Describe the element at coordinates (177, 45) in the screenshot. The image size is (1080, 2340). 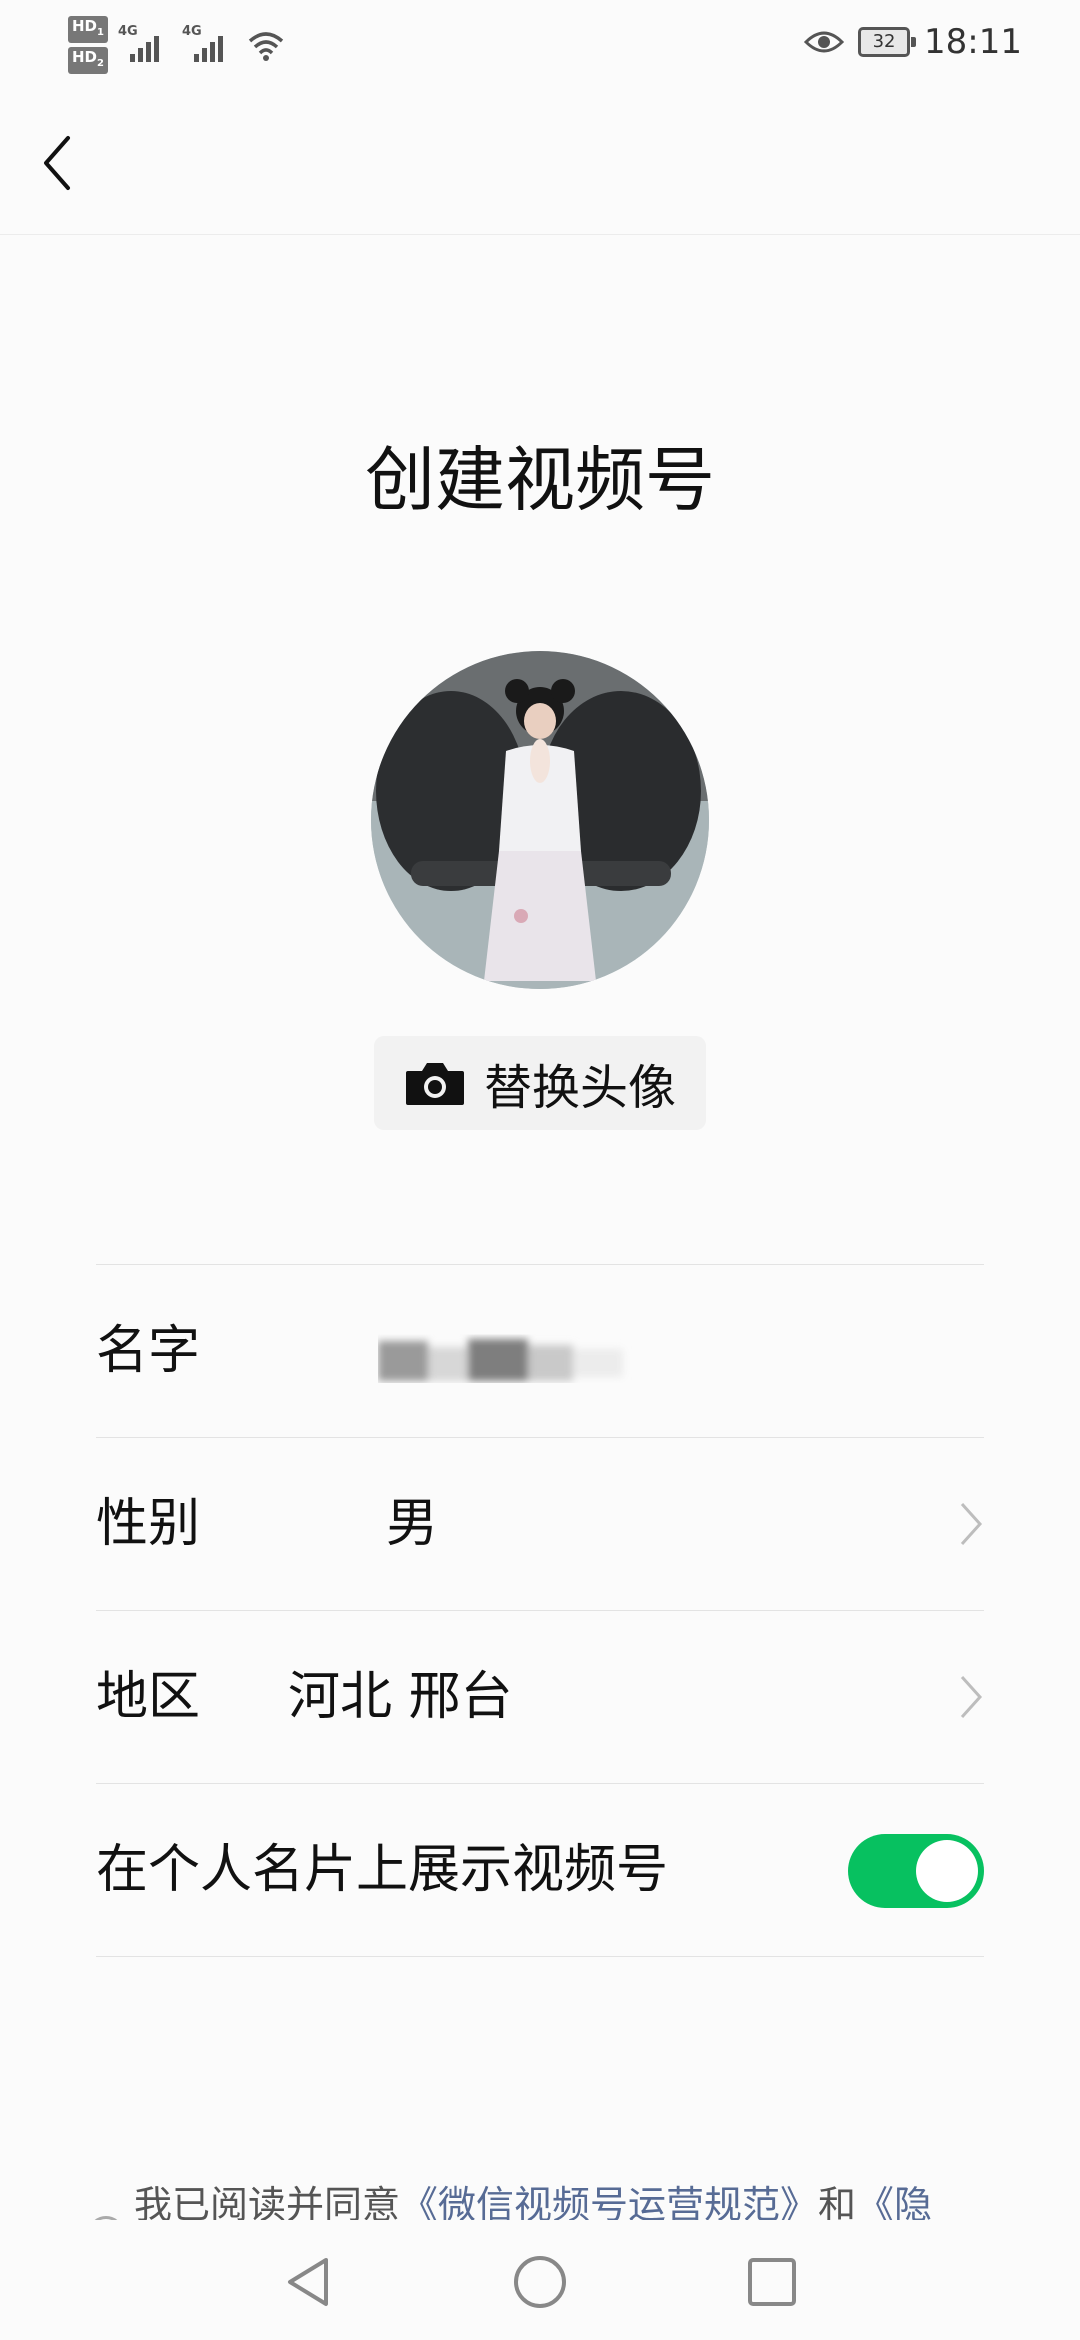
I see `status-left: HD1 HD2 4G 4G` at that location.